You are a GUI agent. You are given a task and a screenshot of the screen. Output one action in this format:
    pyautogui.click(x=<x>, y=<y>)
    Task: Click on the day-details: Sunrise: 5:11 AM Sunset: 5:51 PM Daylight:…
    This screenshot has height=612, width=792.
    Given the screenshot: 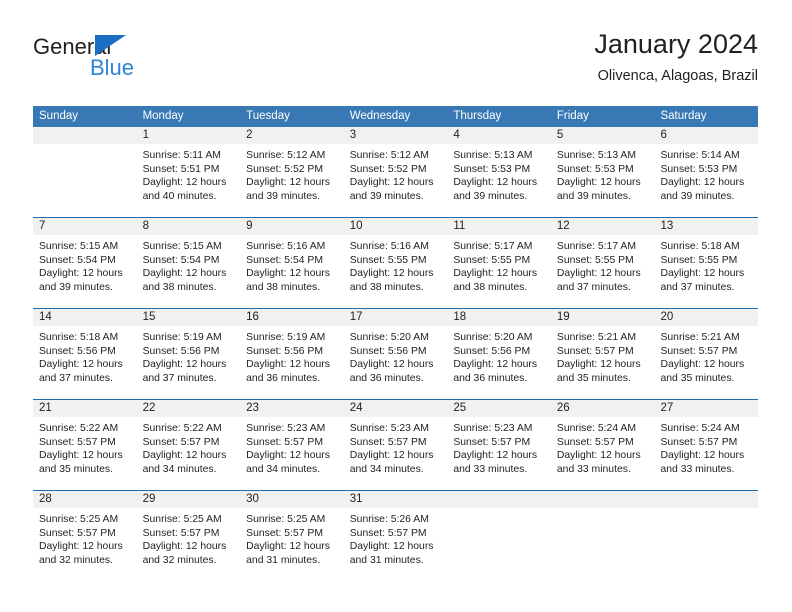 What is the action you would take?
    pyautogui.click(x=189, y=173)
    